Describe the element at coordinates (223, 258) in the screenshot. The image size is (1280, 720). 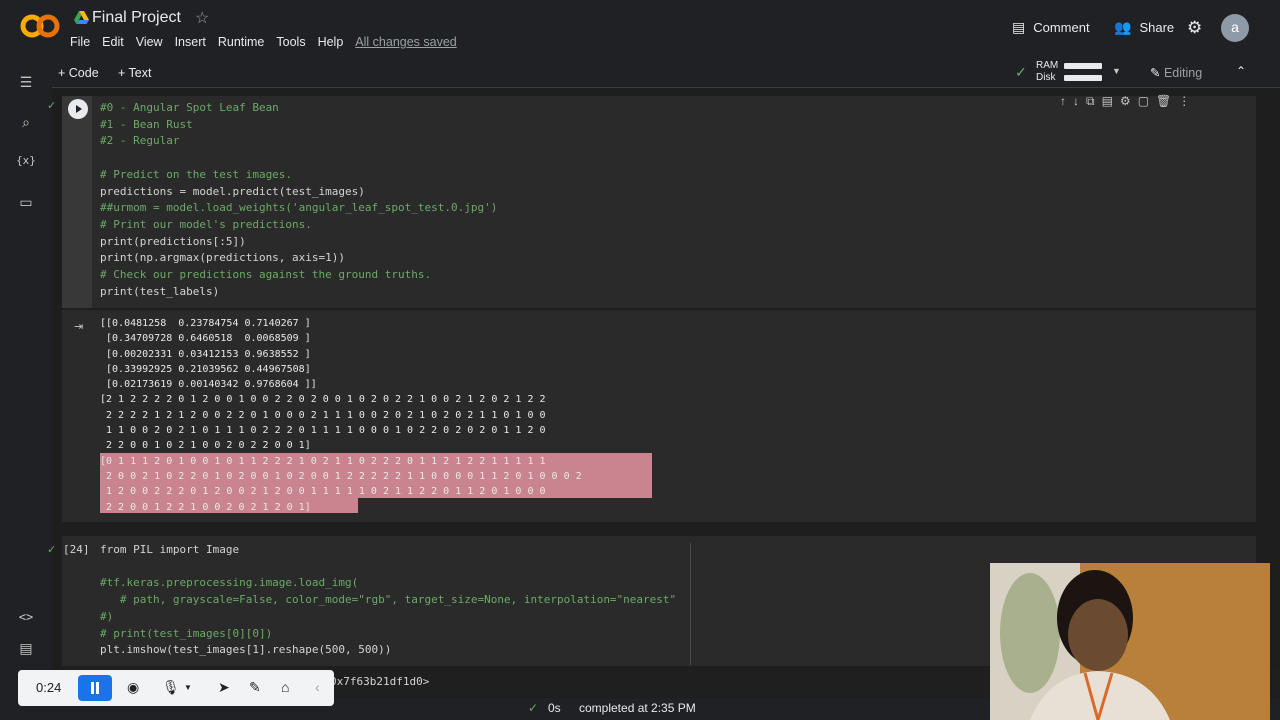
I see `code-line: print(np.argmax(predictions, axis=1))` at that location.